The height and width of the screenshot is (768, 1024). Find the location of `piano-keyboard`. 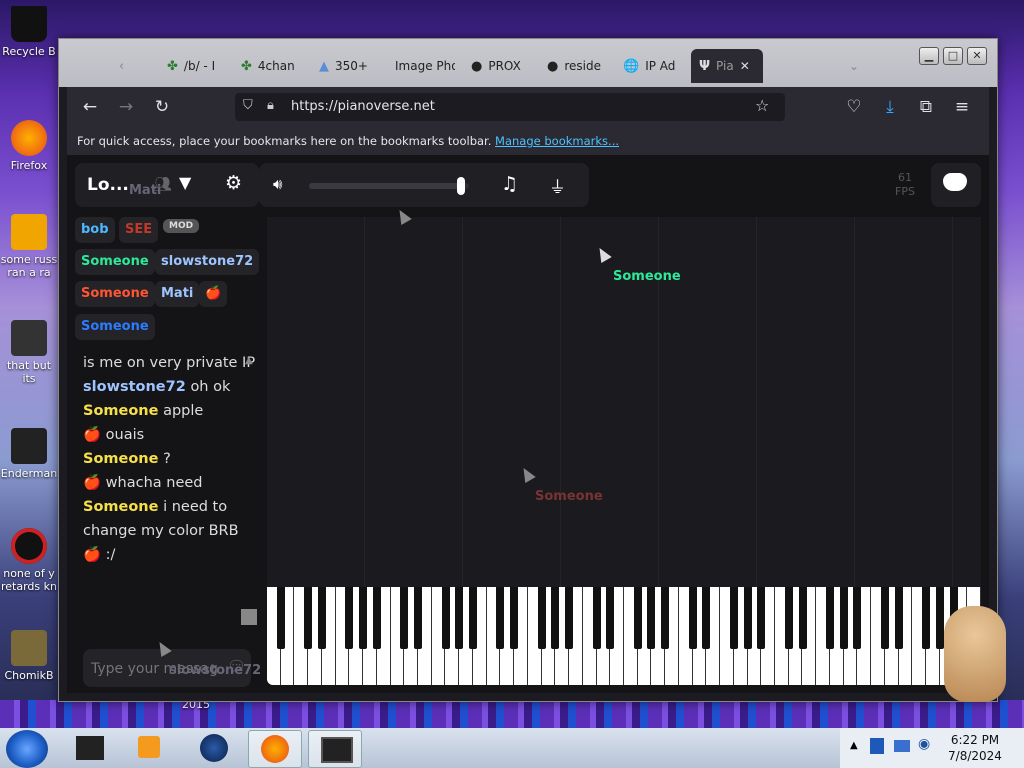

piano-keyboard is located at coordinates (624, 636).